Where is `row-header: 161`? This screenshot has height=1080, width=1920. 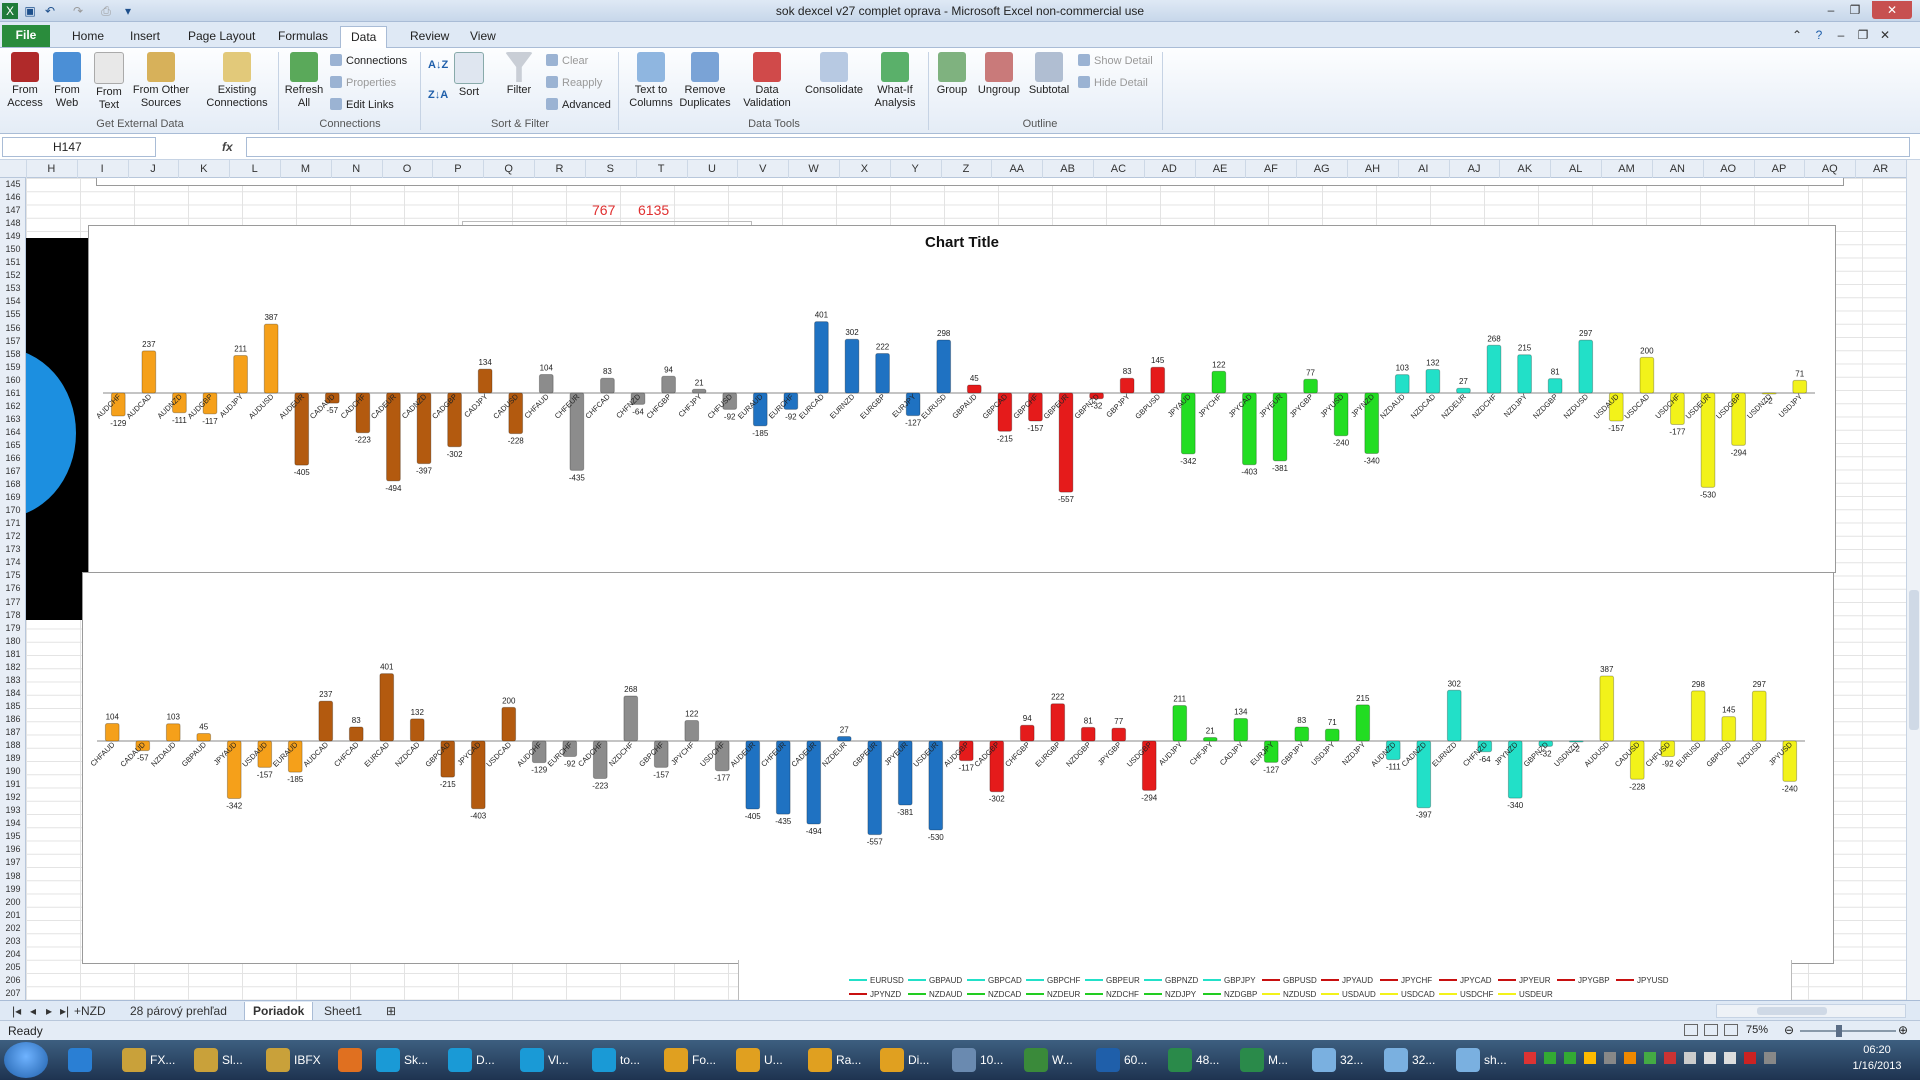 row-header: 161 is located at coordinates (13, 393).